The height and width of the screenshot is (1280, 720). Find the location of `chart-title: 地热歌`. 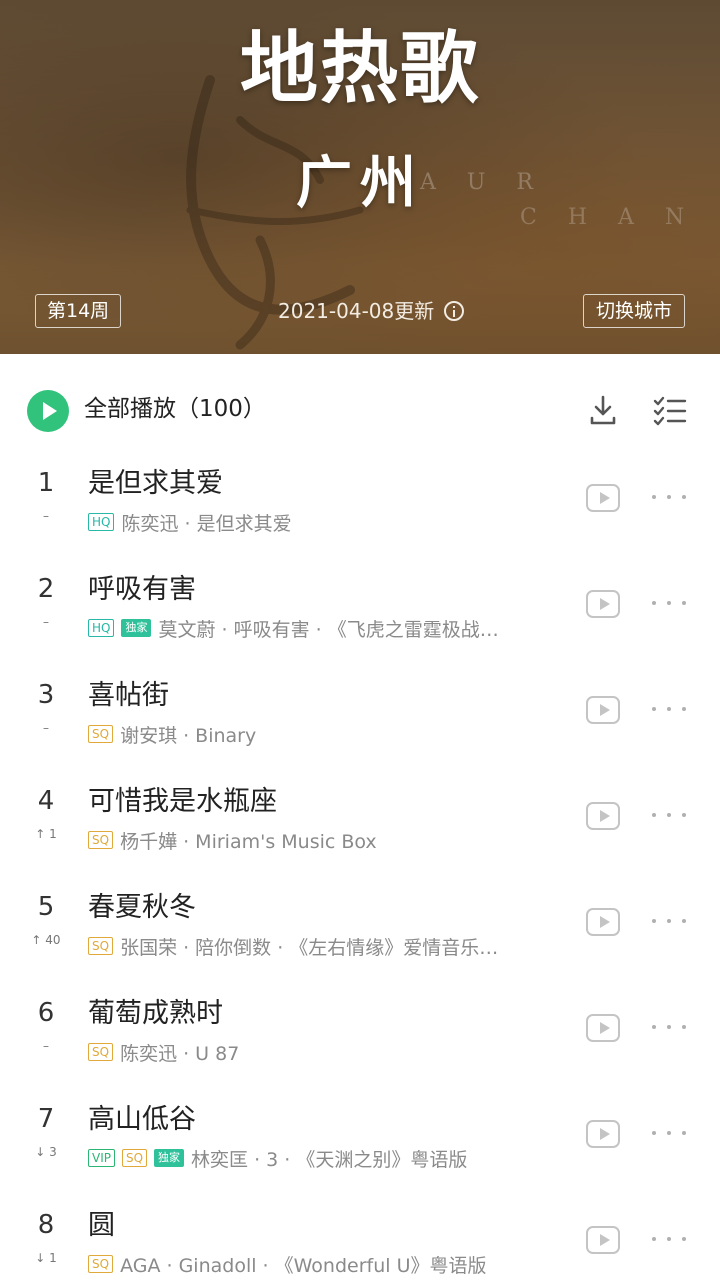

chart-title: 地热歌 is located at coordinates (359, 69).